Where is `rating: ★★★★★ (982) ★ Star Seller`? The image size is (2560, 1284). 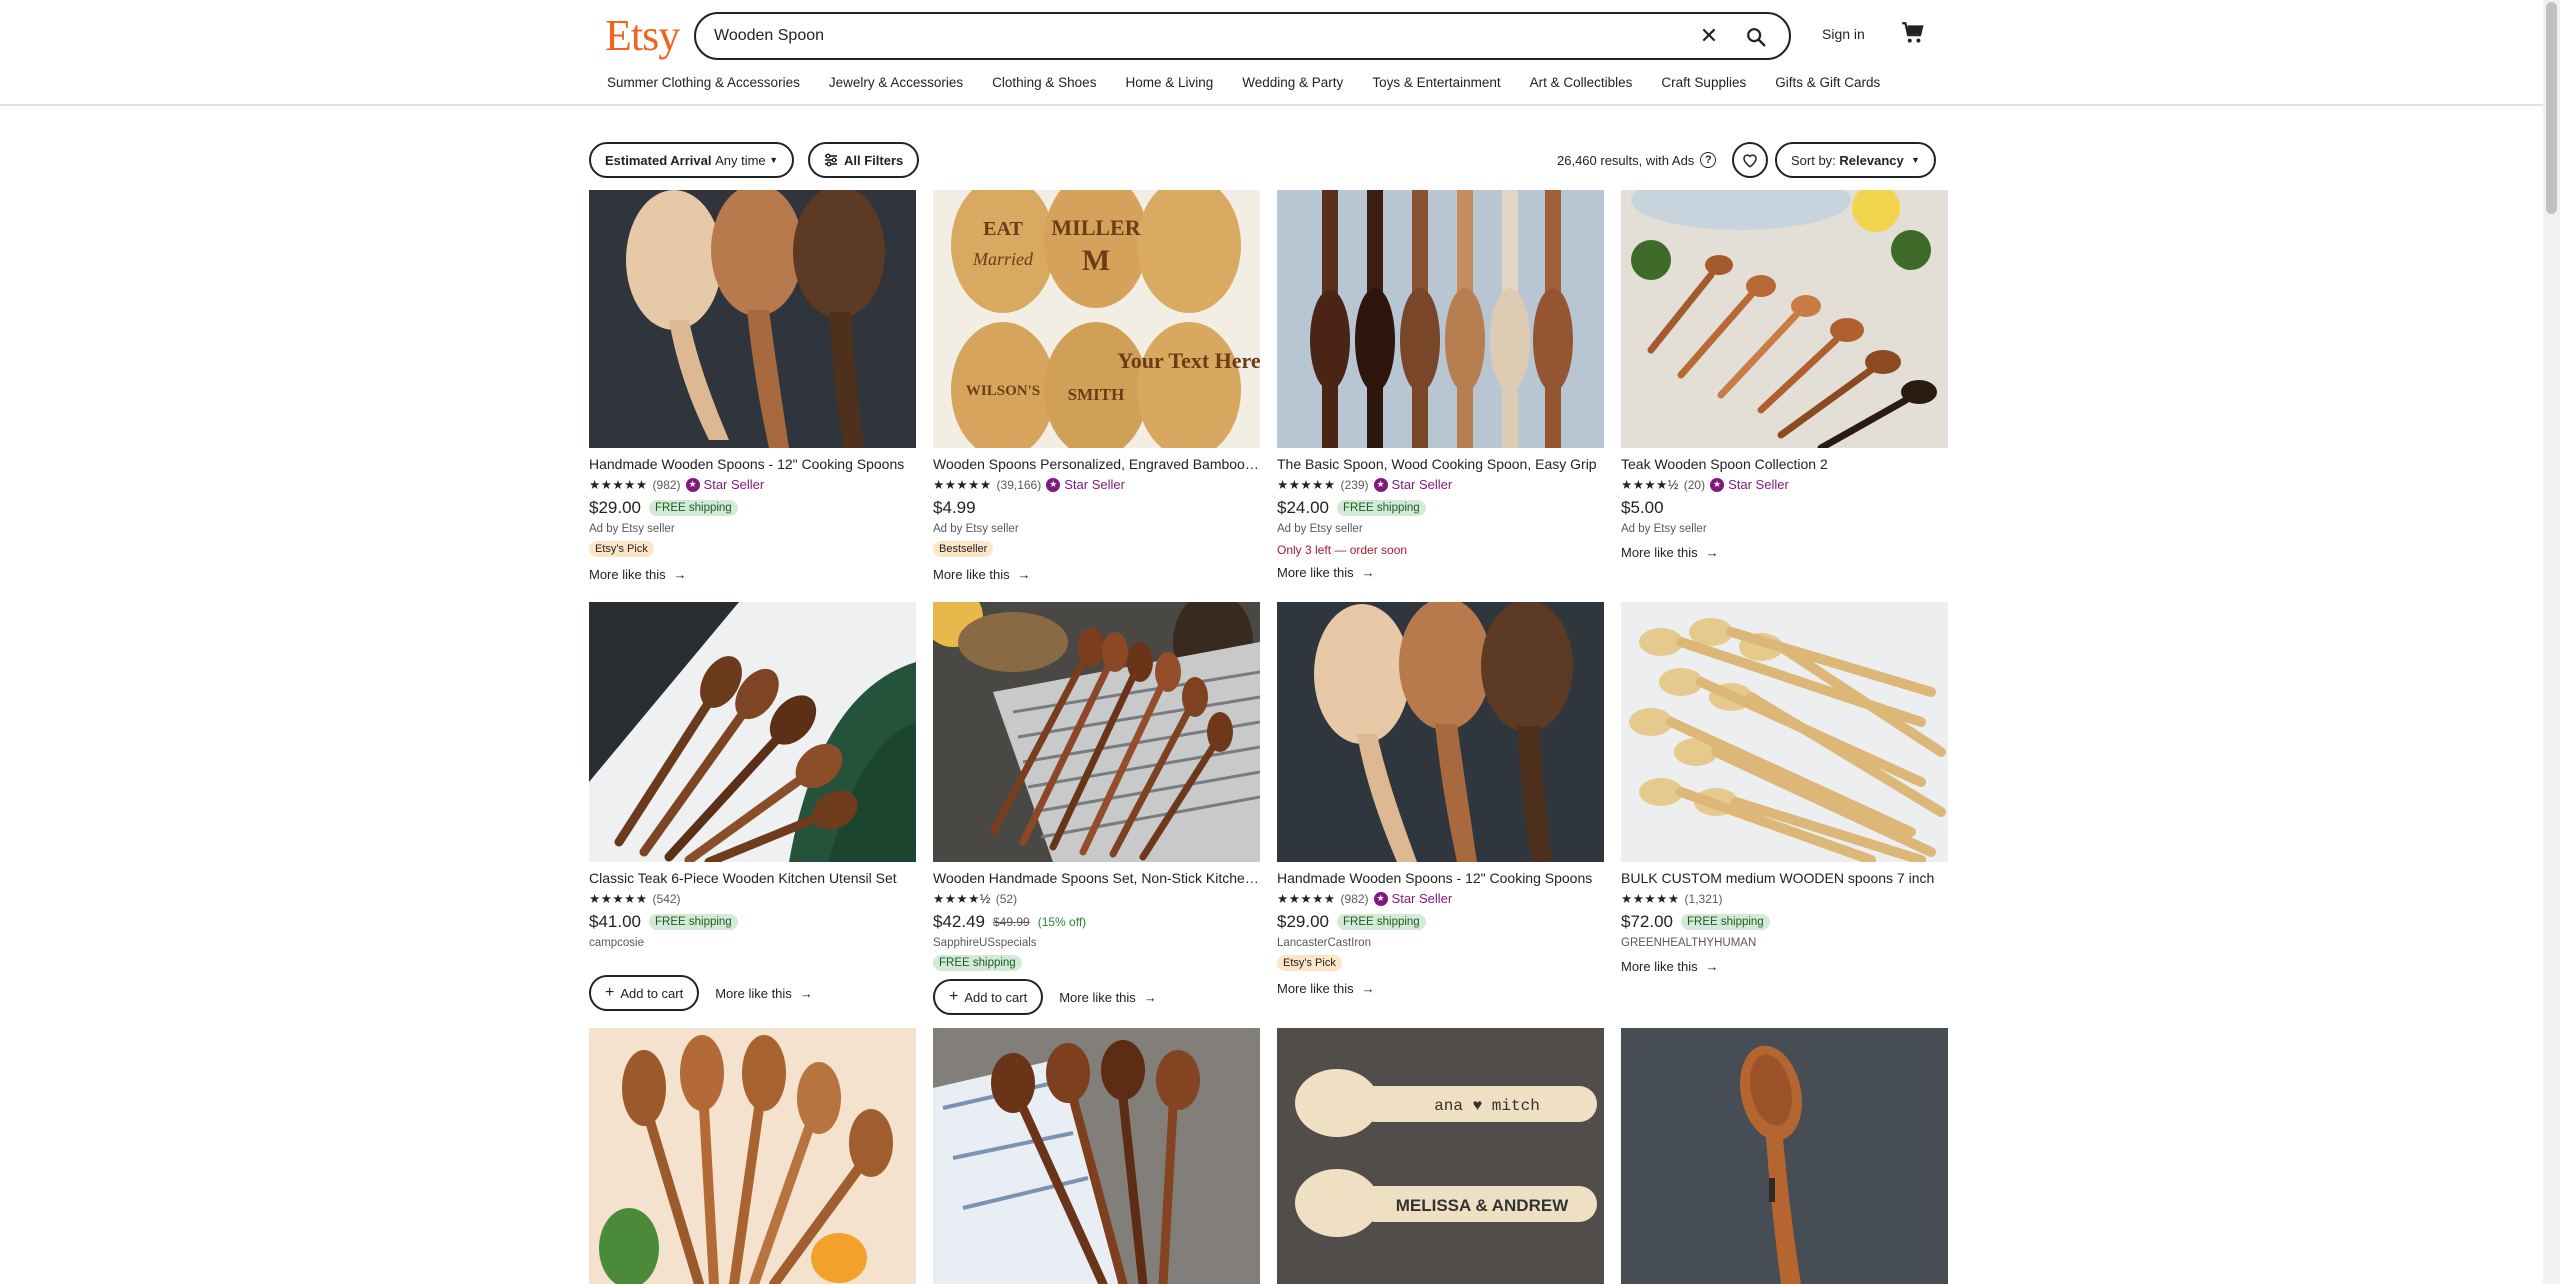 rating: ★★★★★ (982) ★ Star Seller is located at coordinates (1440, 898).